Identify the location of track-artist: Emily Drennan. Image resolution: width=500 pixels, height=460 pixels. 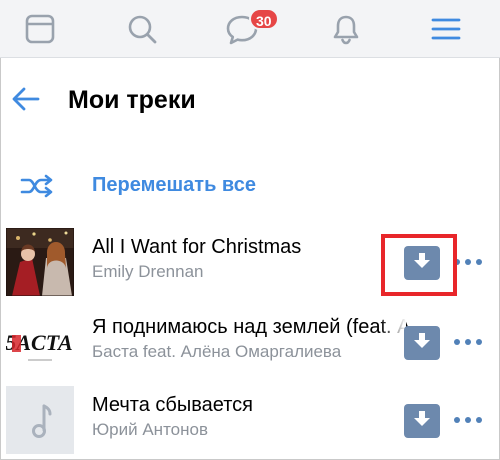
(148, 271).